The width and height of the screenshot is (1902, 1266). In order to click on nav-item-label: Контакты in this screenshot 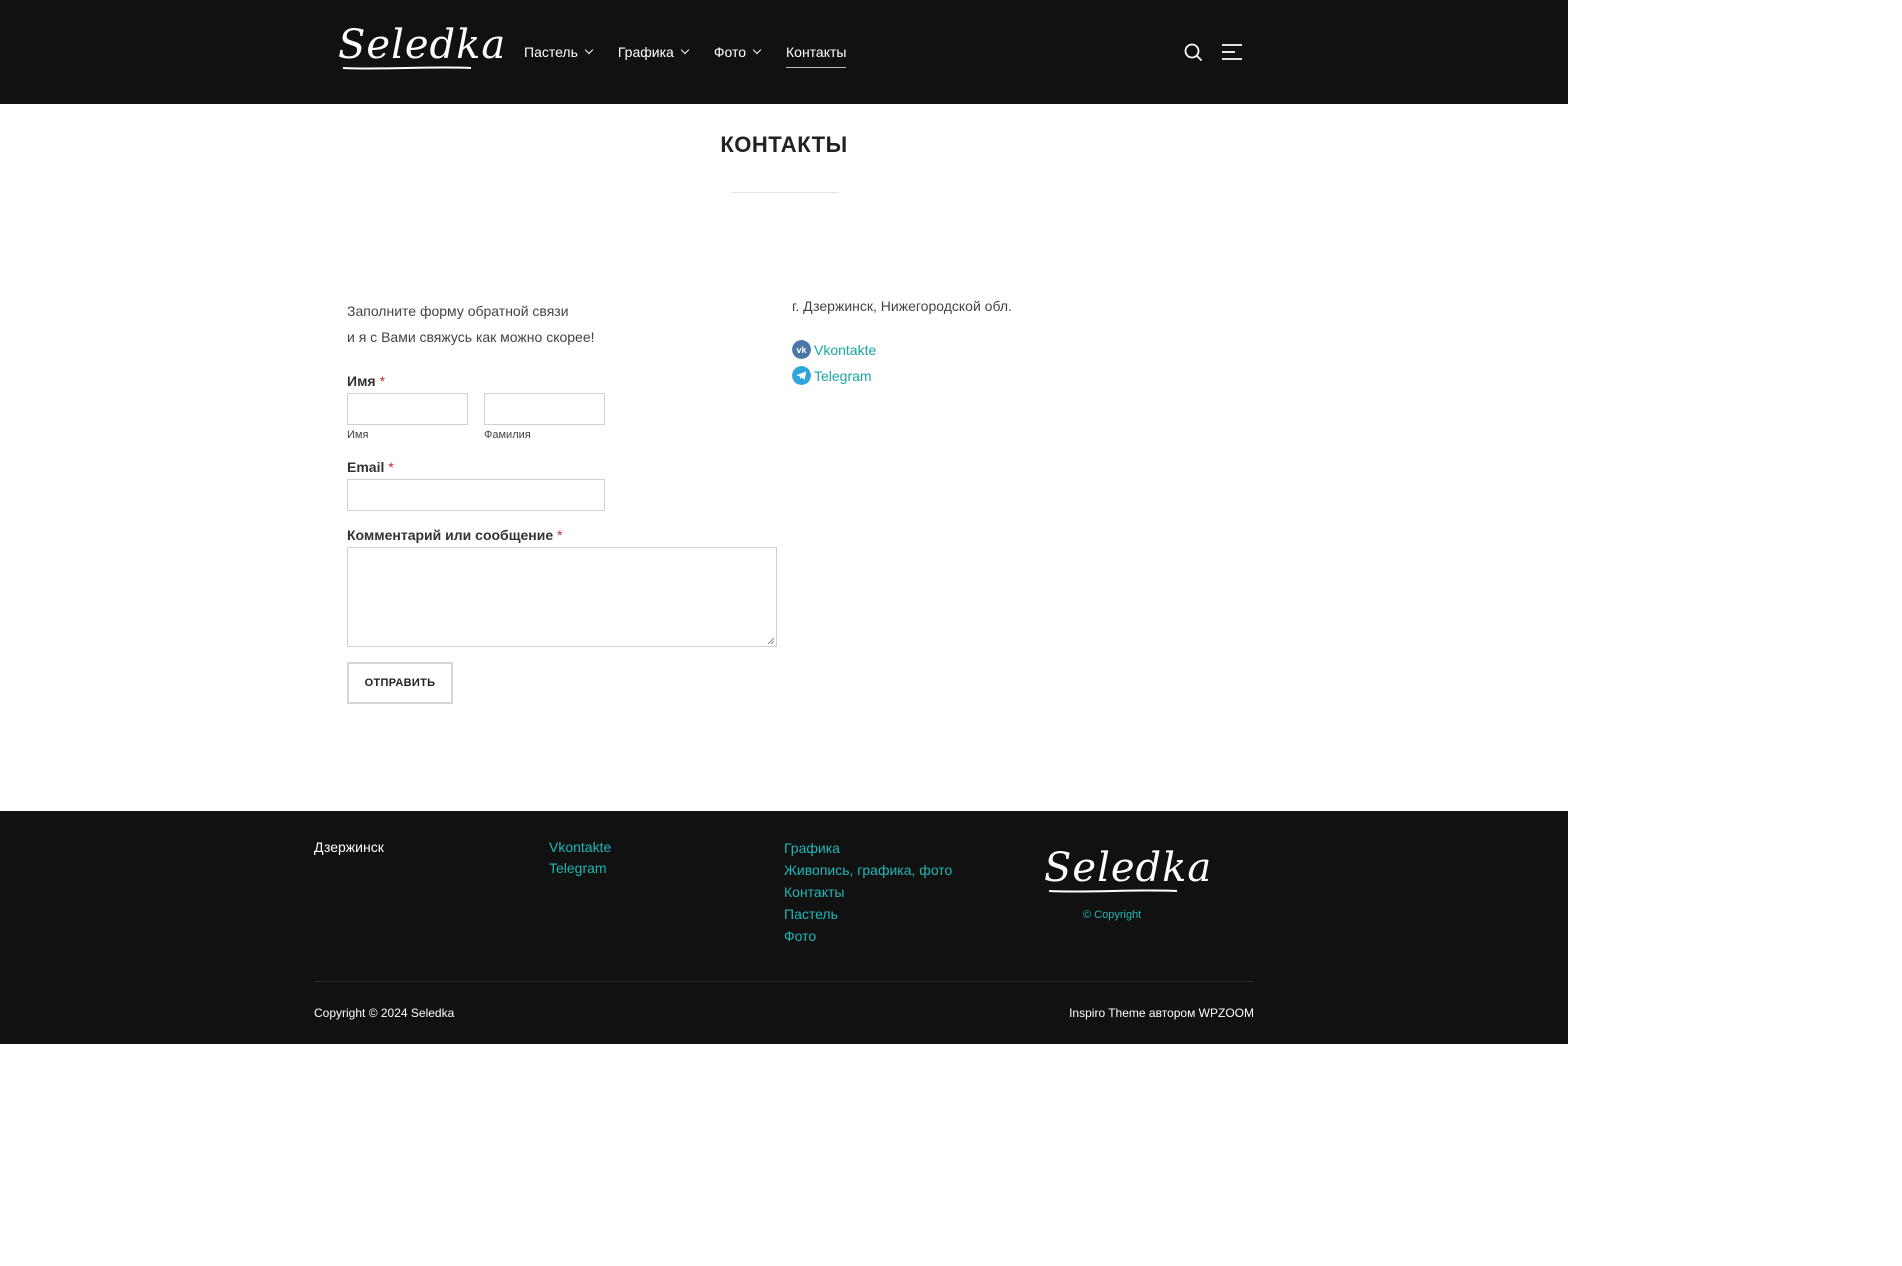, I will do `click(816, 52)`.